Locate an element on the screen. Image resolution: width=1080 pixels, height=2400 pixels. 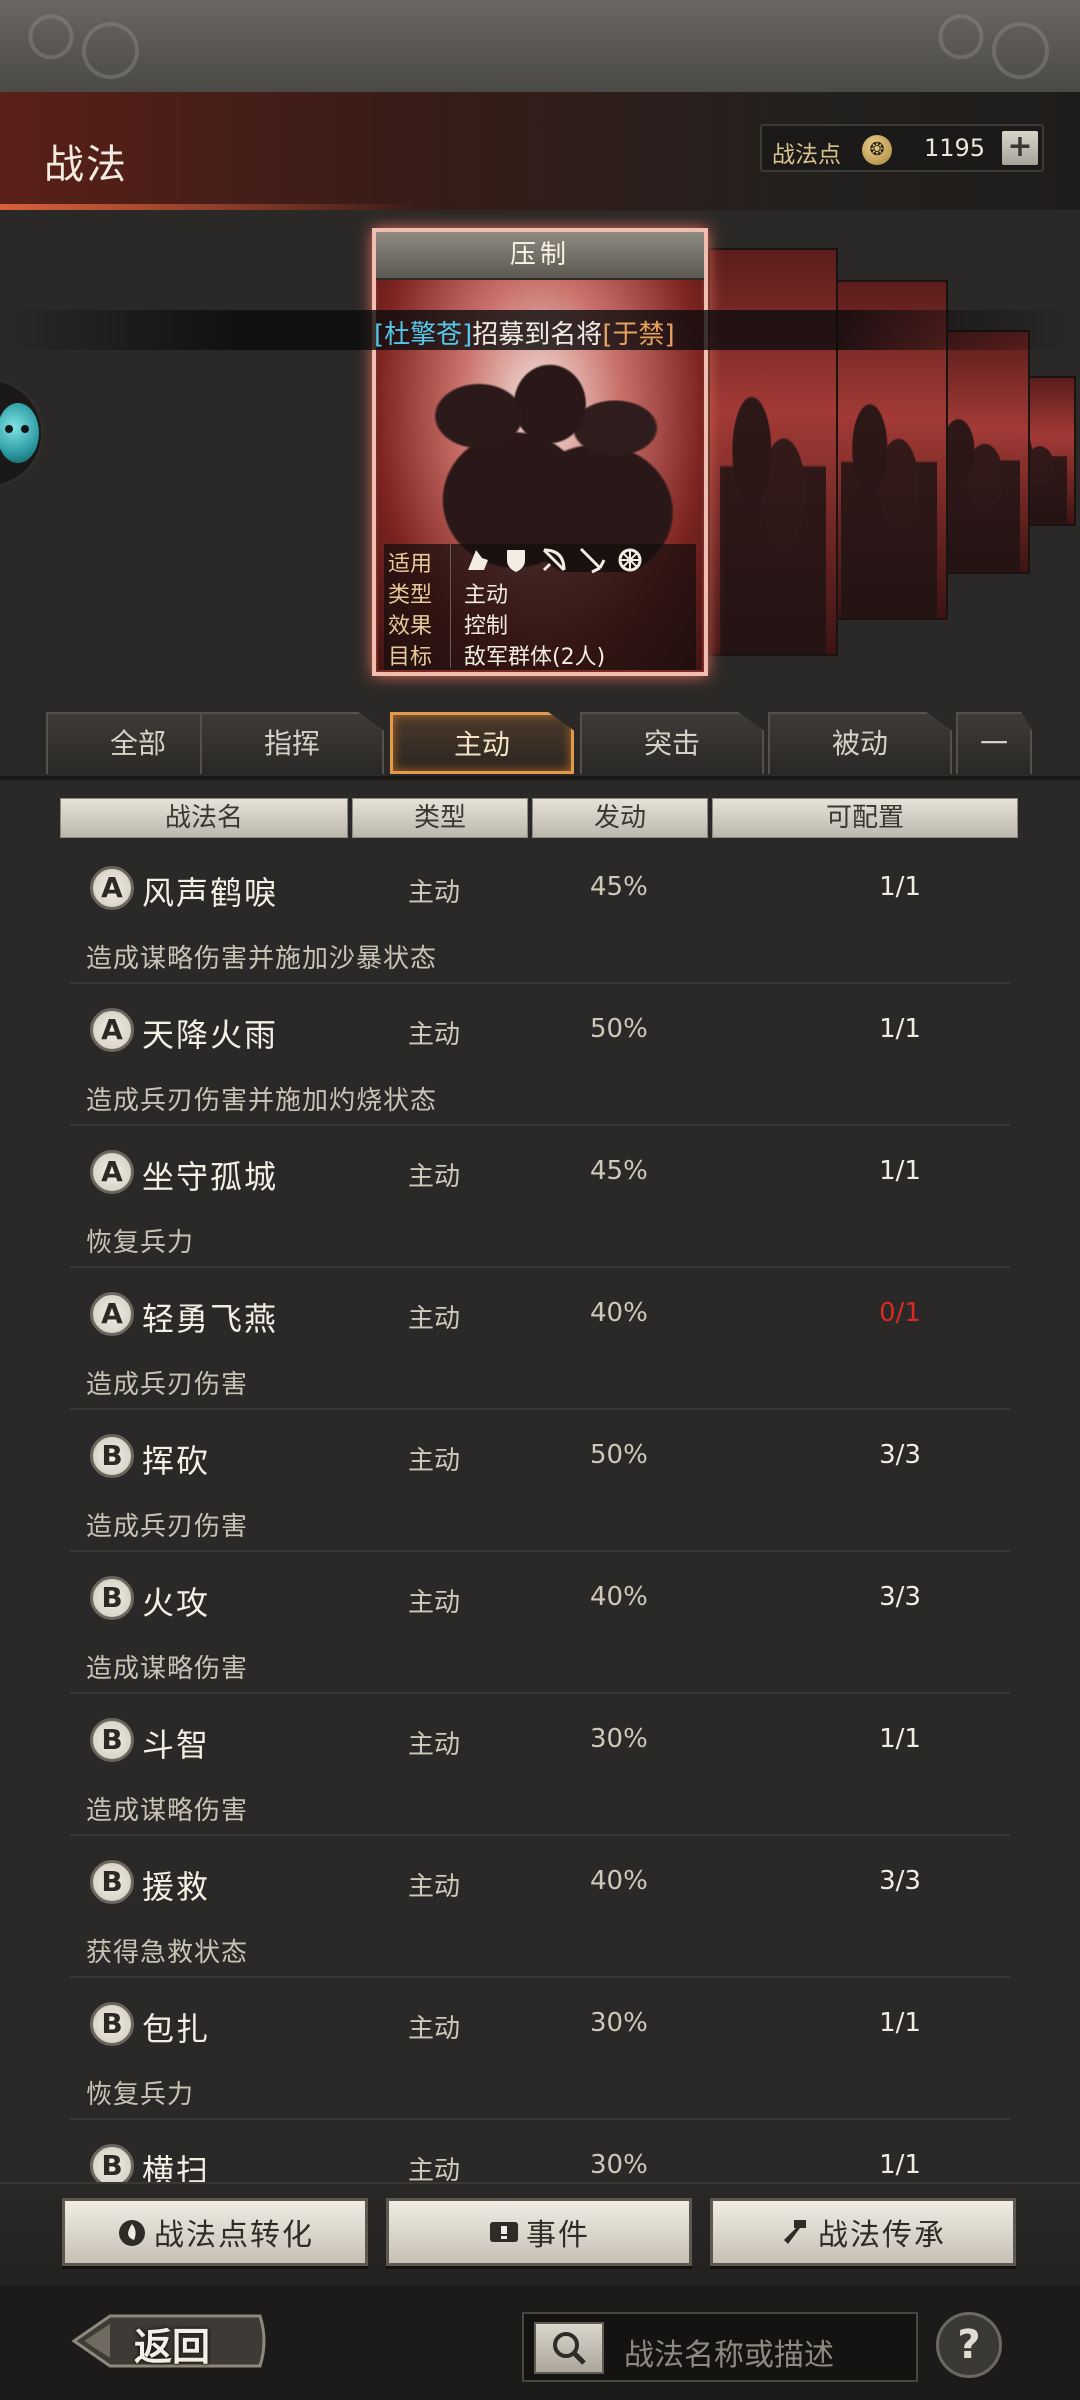
search-icon is located at coordinates (569, 2348).